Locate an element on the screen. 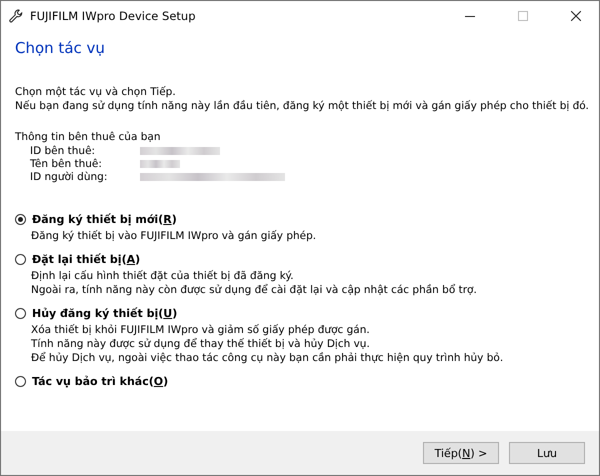  option-description: Ngoài ra, tính năng này còn được sử dụng để cài đặt lại và cập nhật các phần bổ trợ. is located at coordinates (254, 290).